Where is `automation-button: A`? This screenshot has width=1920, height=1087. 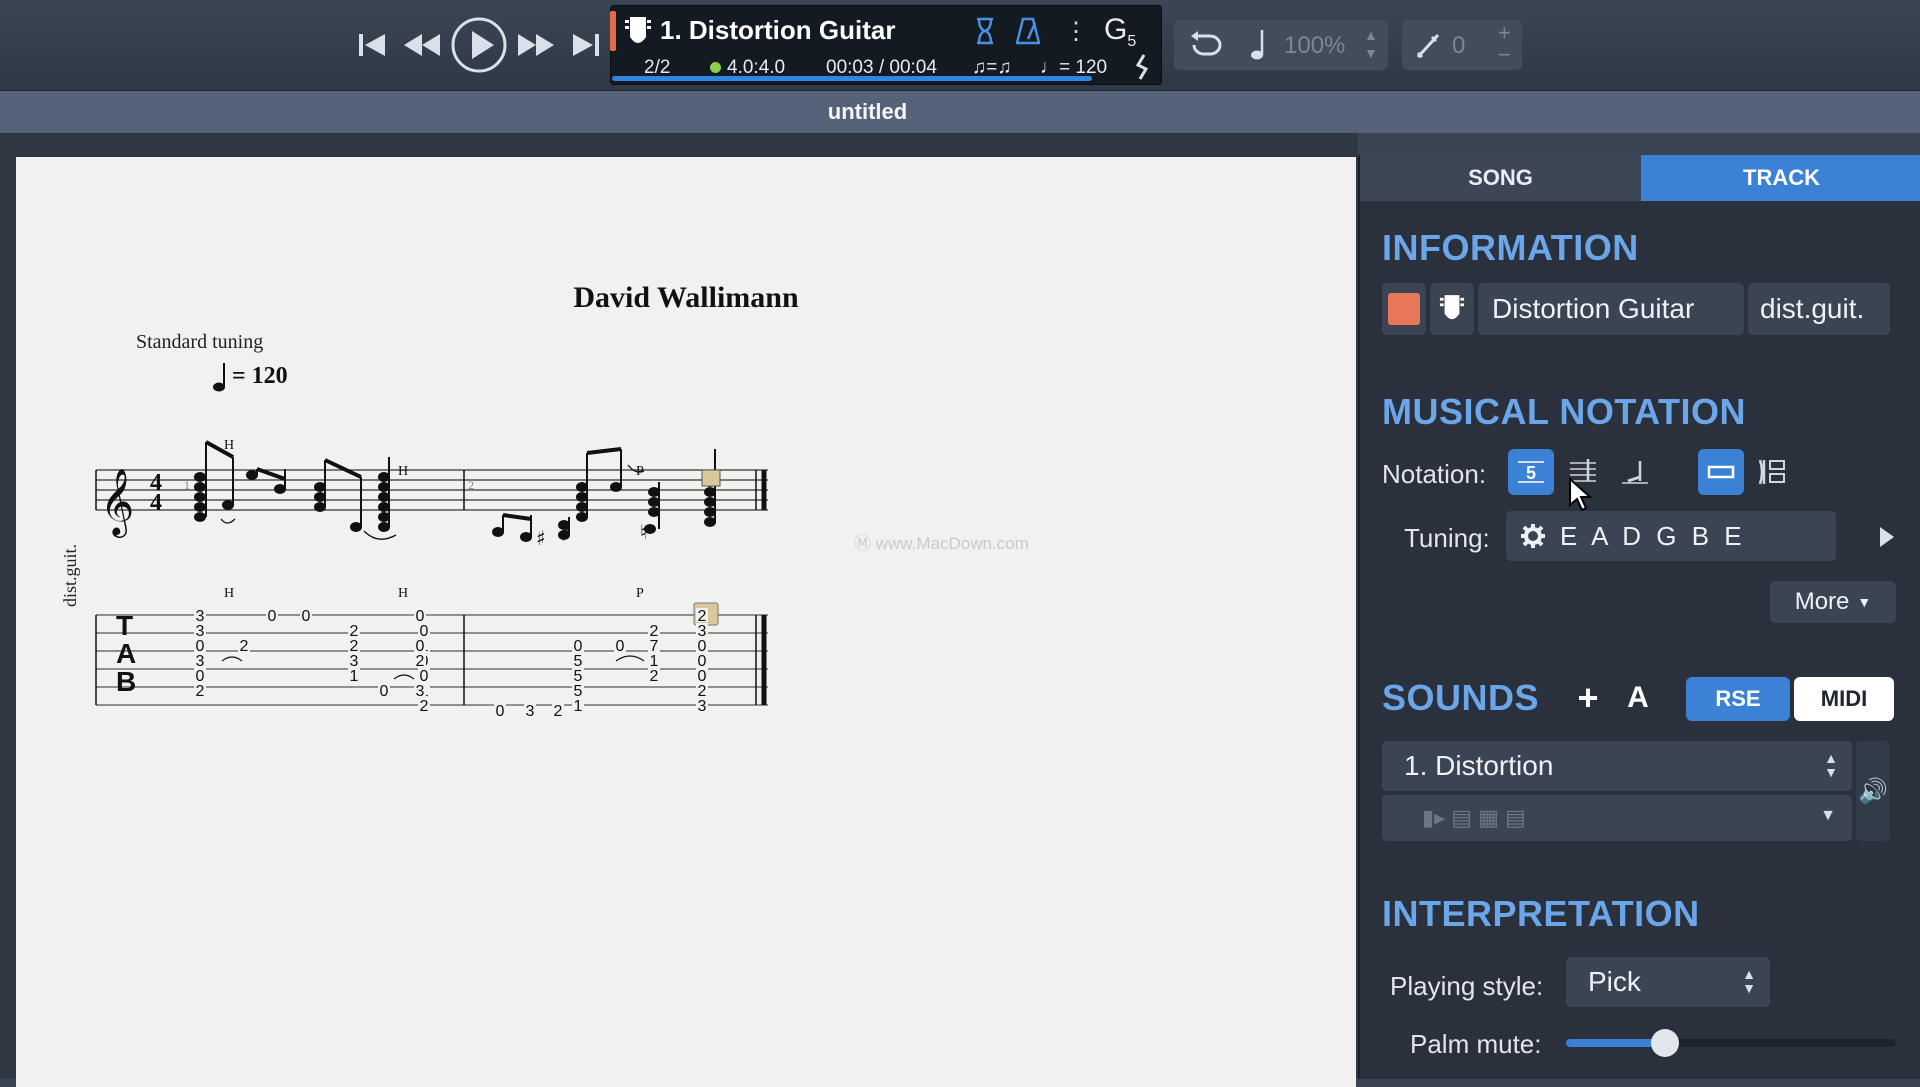 automation-button: A is located at coordinates (1638, 698).